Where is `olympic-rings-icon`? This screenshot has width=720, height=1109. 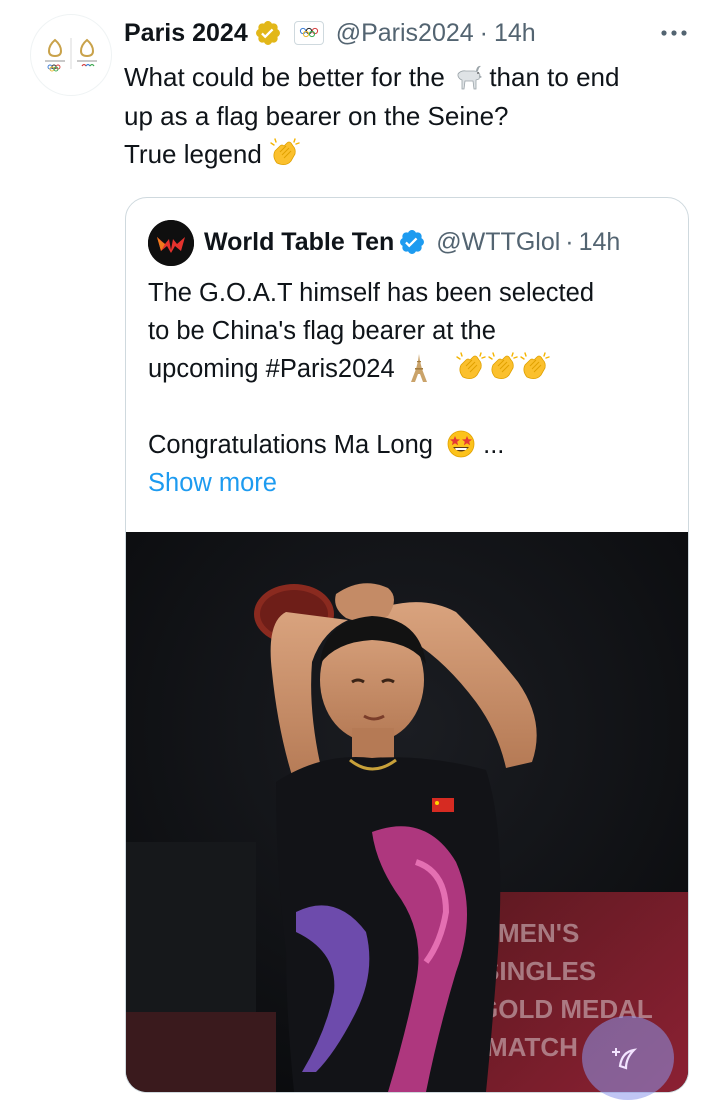
olympic-rings-icon is located at coordinates (308, 33).